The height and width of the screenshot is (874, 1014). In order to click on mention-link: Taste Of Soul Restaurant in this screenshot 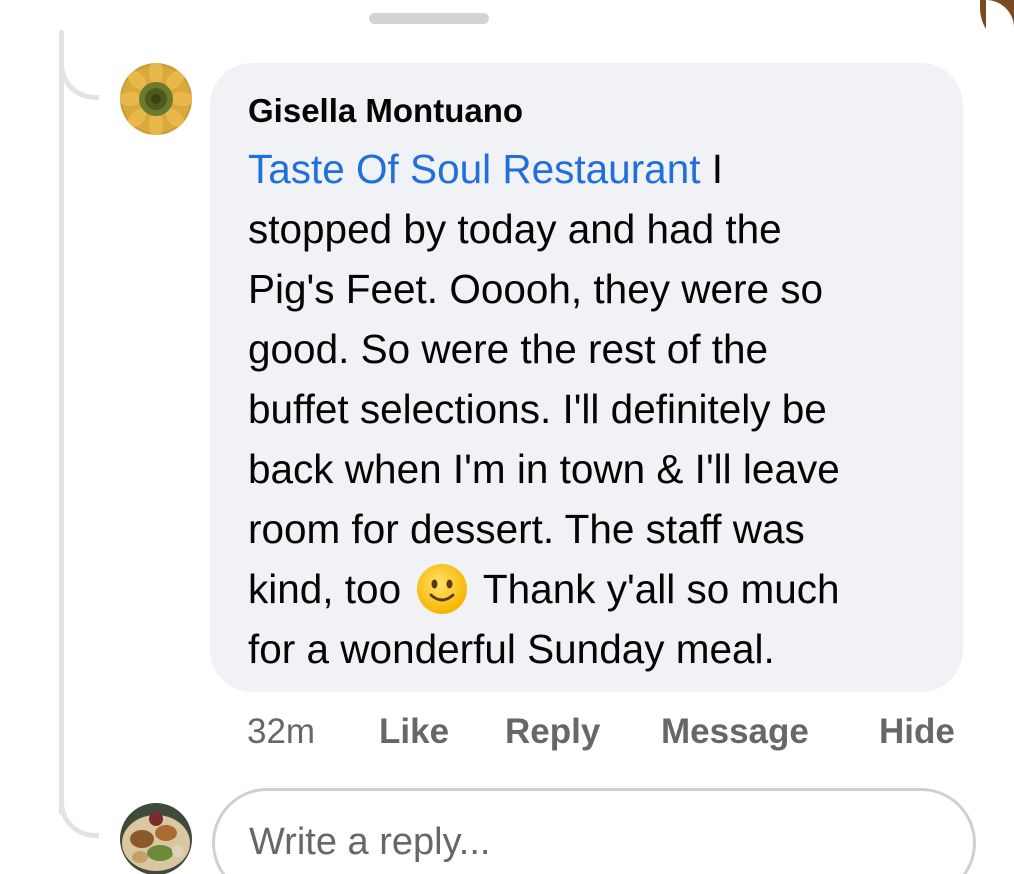, I will do `click(474, 169)`.